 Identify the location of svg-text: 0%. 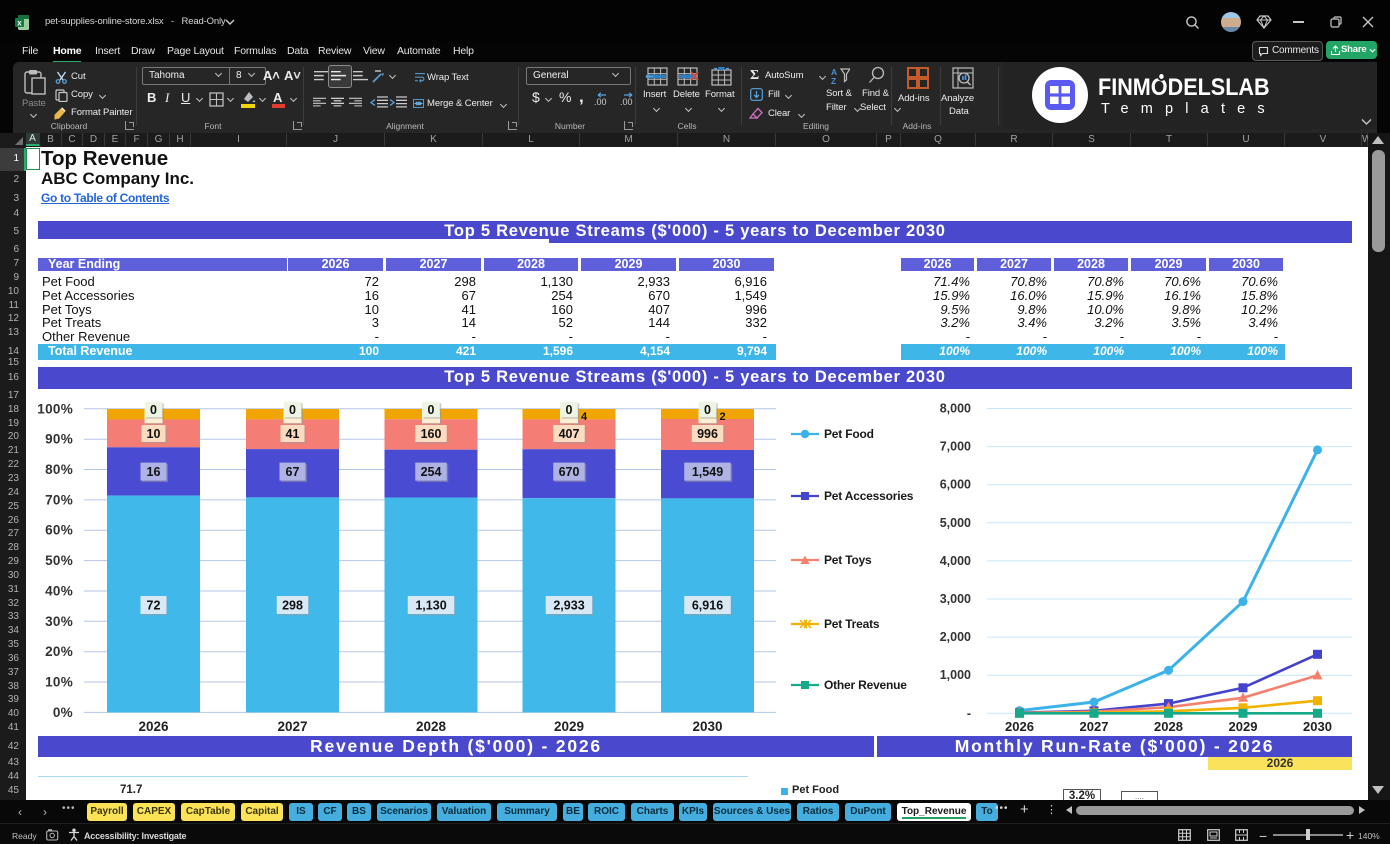
(63, 712).